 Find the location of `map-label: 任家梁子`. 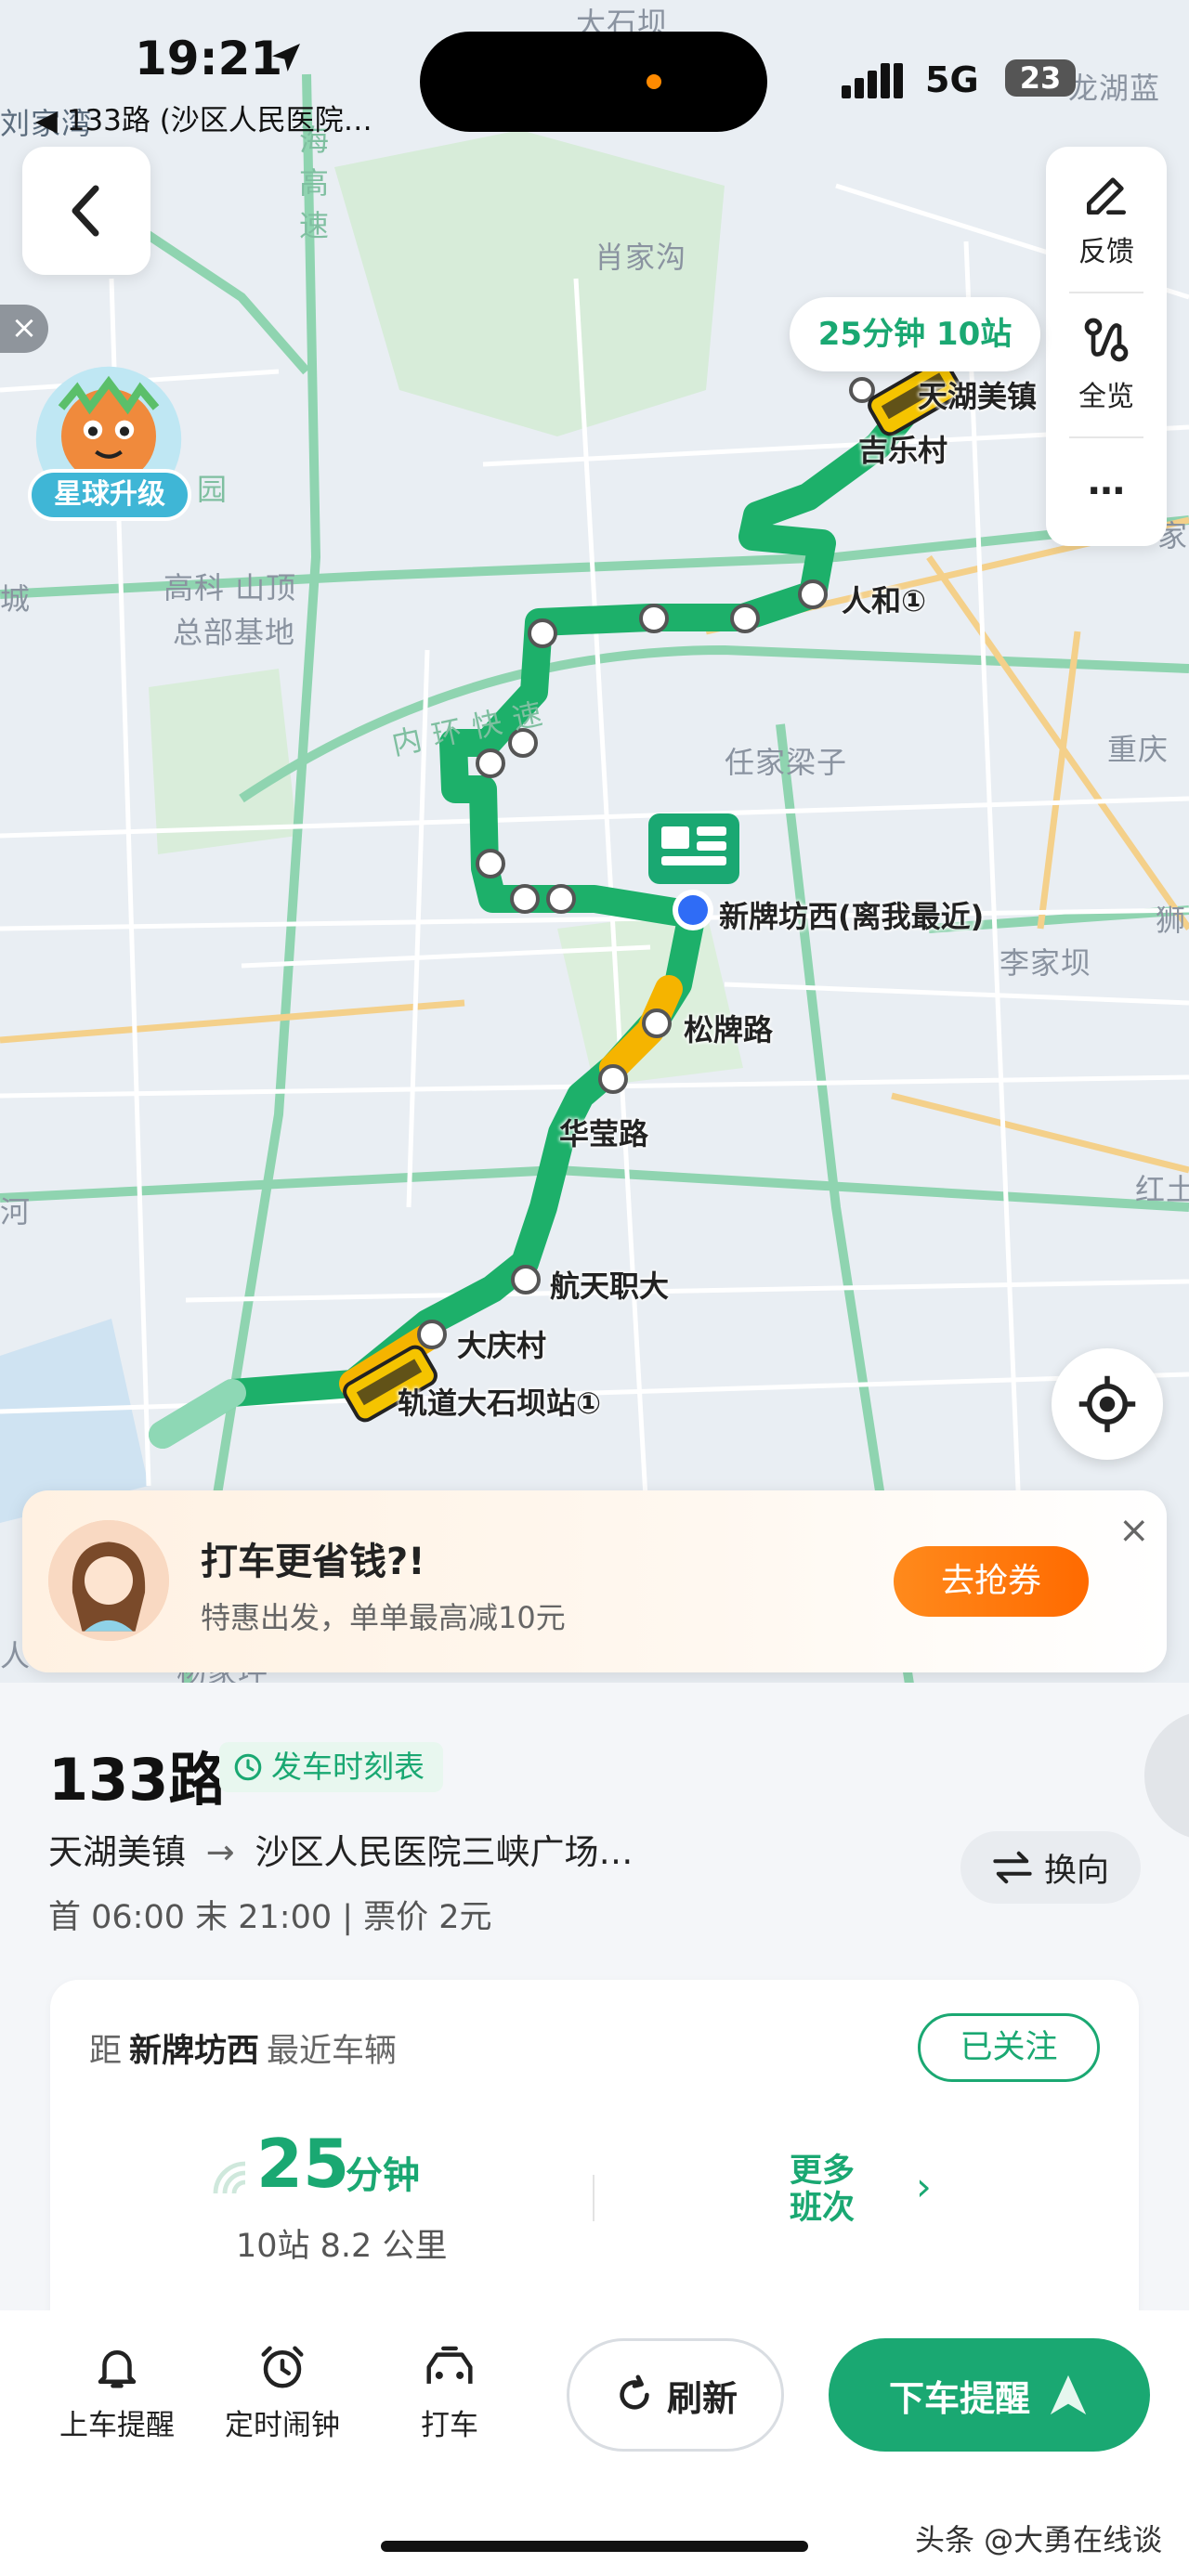

map-label: 任家梁子 is located at coordinates (787, 763).